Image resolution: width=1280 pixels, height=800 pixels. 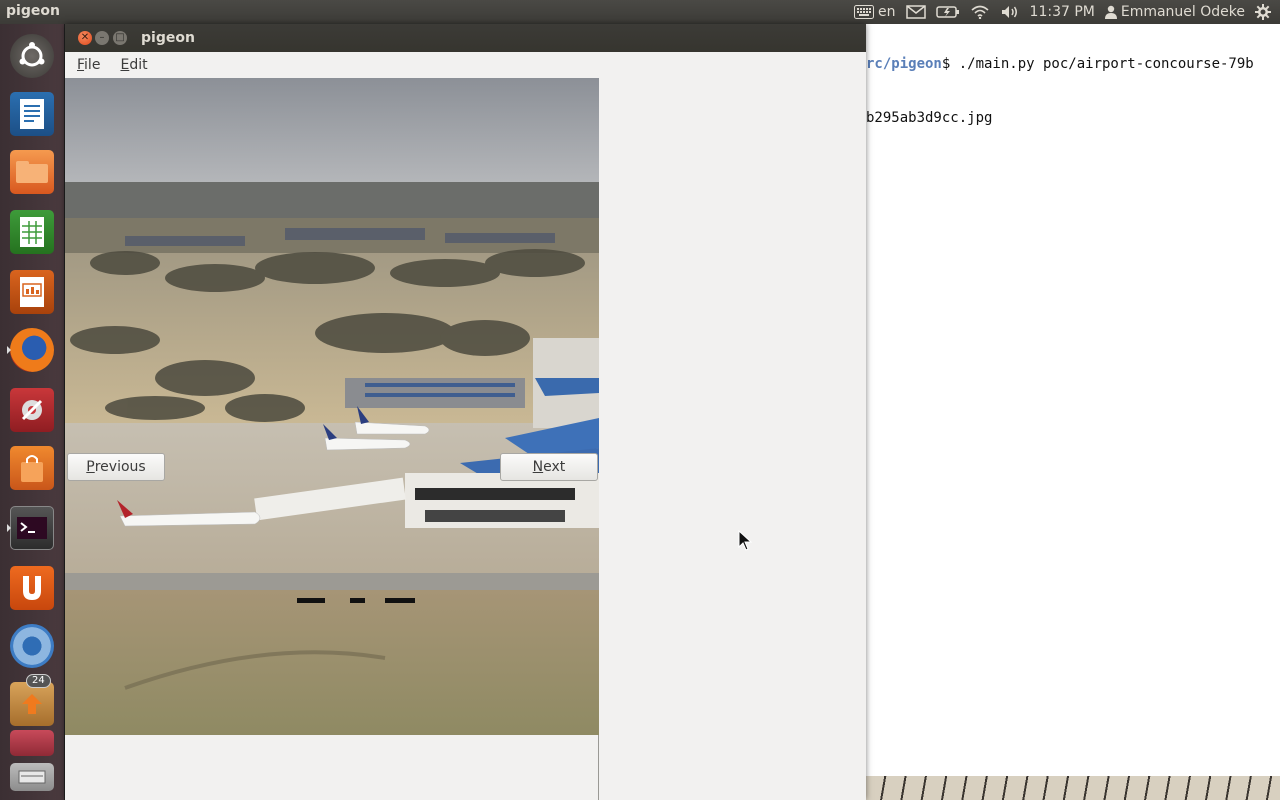 What do you see at coordinates (1073, 788) in the screenshot?
I see `desktop-wallpaper-strip` at bounding box center [1073, 788].